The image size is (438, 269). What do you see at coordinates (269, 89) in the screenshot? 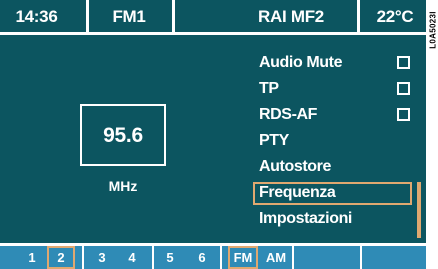
I see `menu-item-tp: TP` at bounding box center [269, 89].